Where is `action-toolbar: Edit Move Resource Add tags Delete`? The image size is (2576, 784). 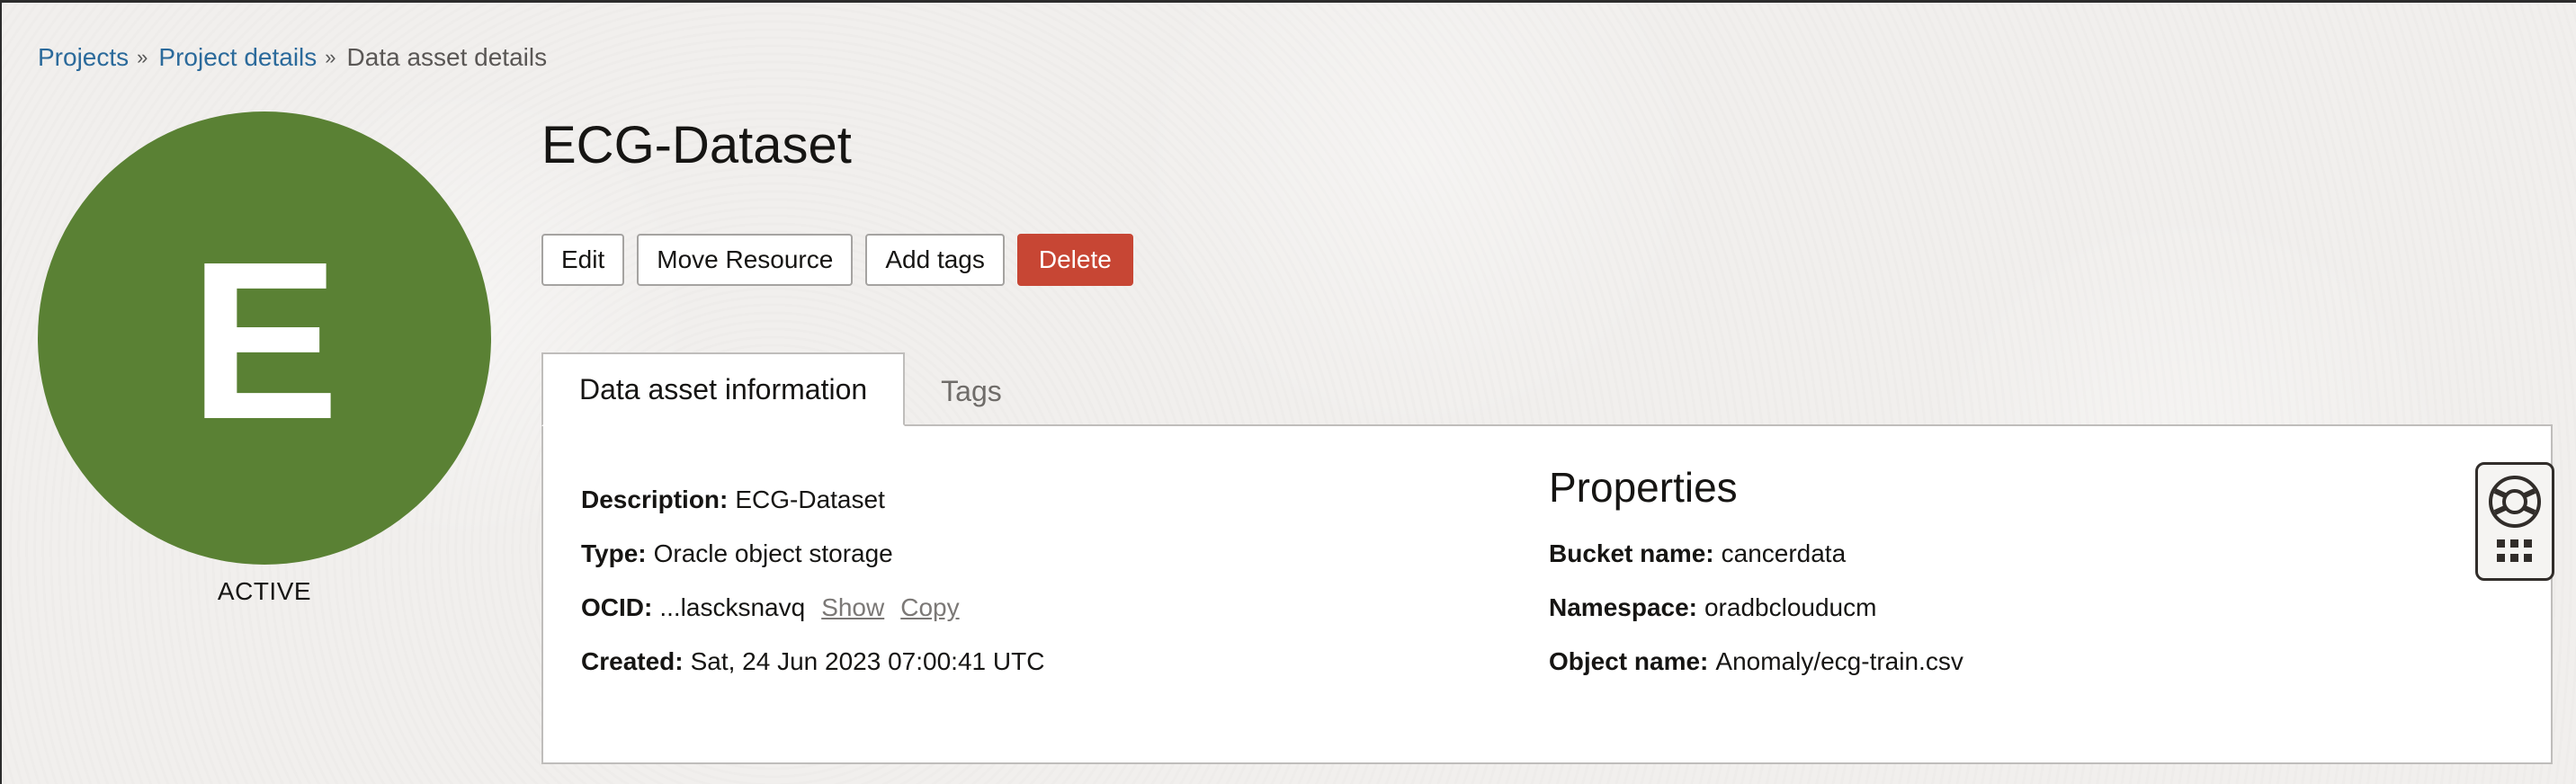
action-toolbar: Edit Move Resource Add tags Delete is located at coordinates (837, 260).